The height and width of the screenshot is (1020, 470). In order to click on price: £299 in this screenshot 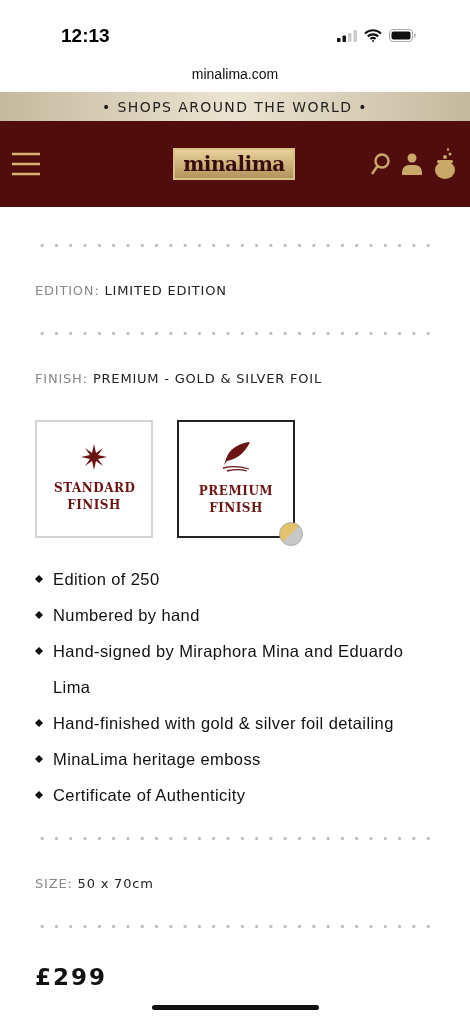, I will do `click(71, 977)`.